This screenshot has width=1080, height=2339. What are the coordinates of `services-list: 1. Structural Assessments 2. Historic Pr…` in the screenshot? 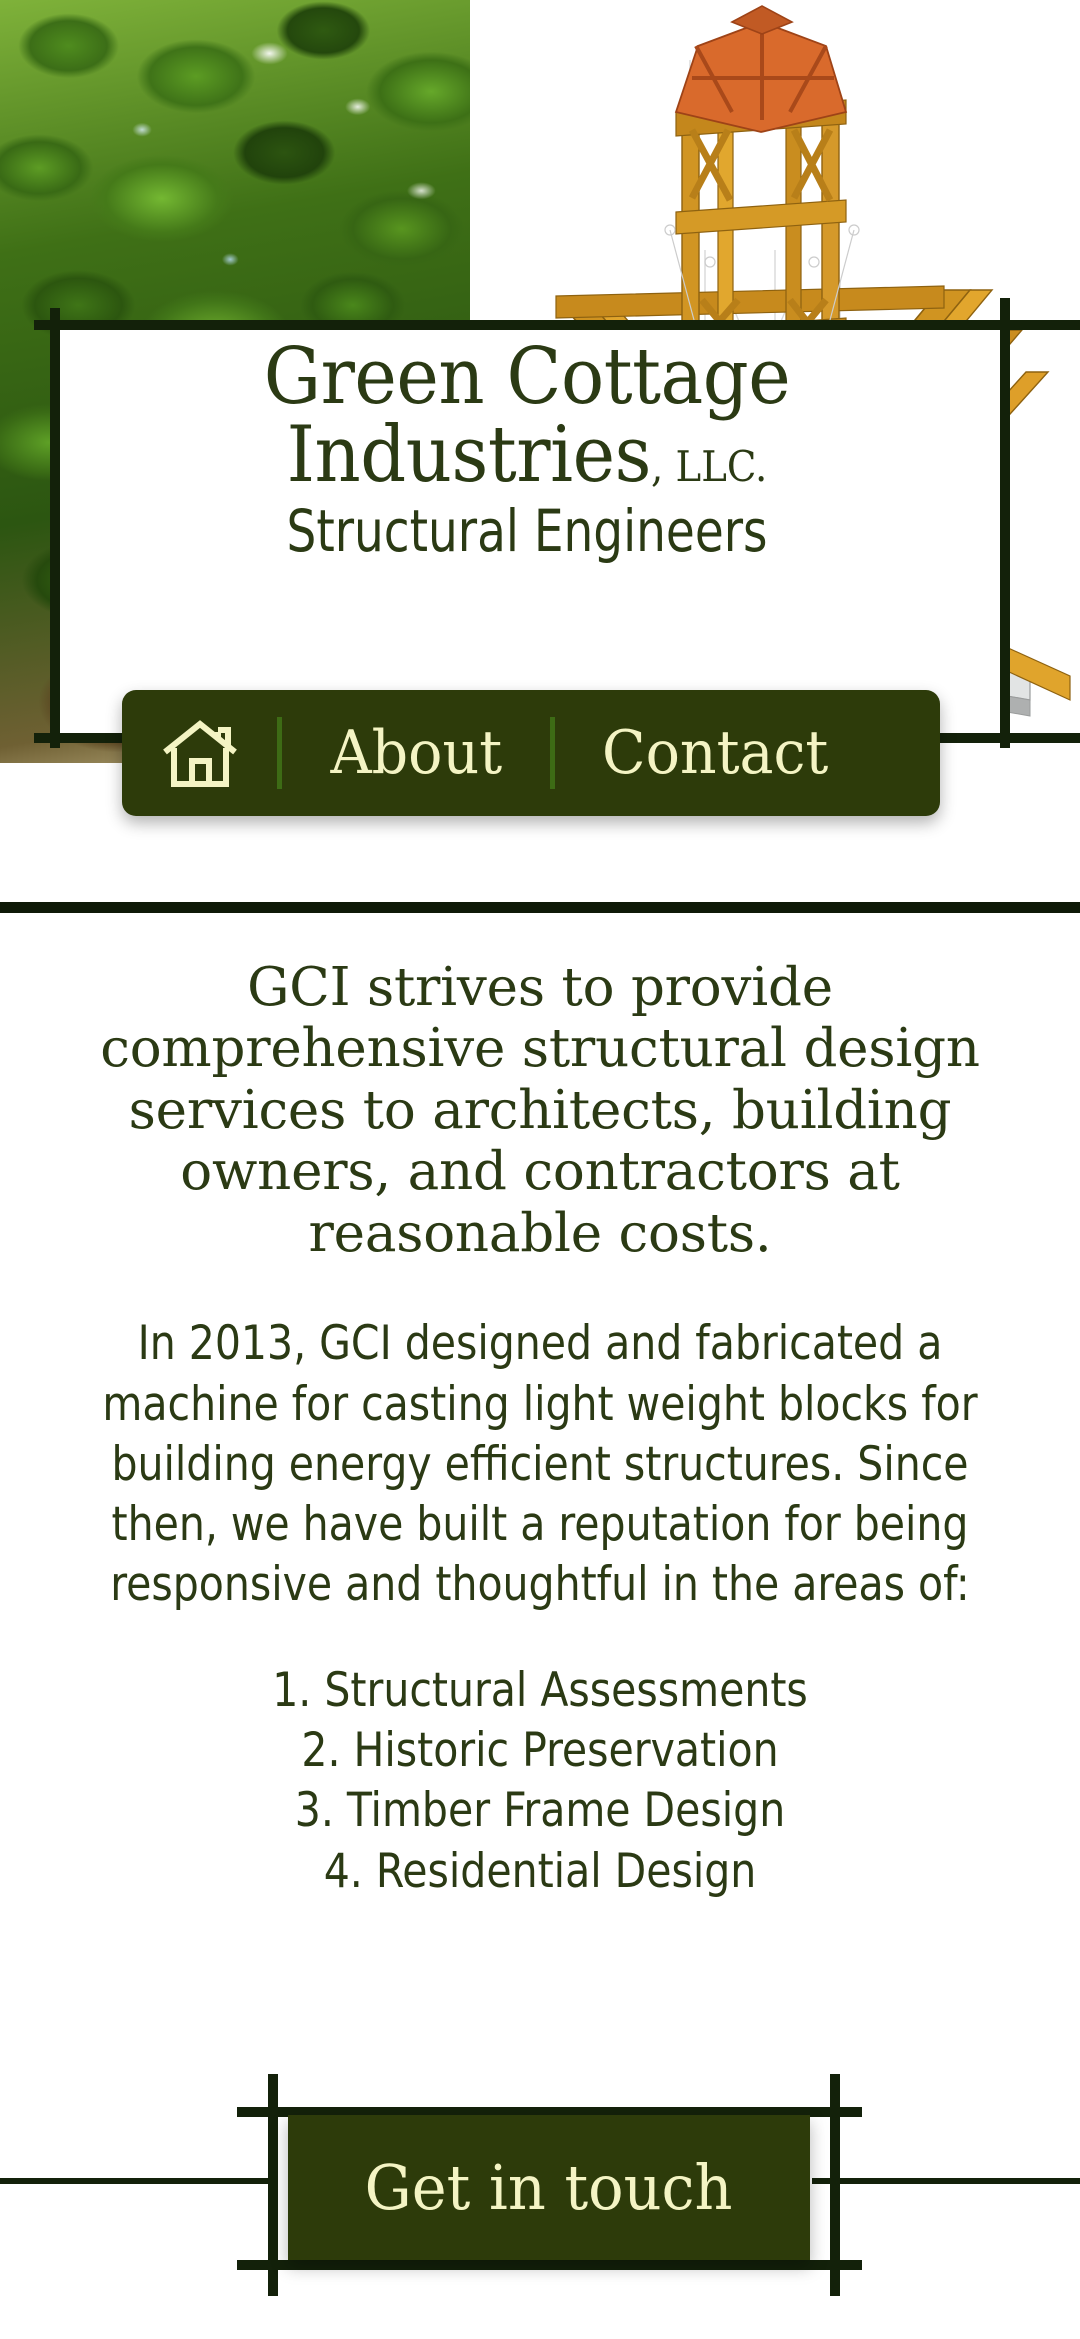 It's located at (540, 1781).